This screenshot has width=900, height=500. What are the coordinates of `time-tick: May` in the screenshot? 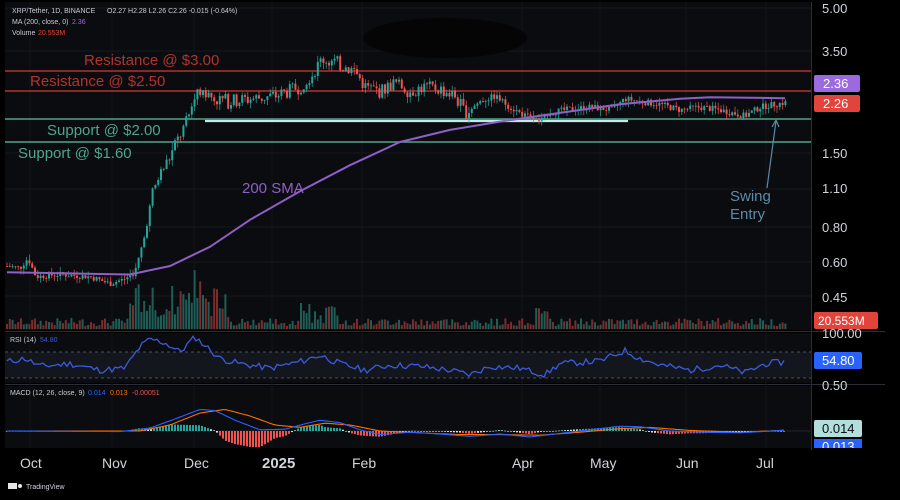 It's located at (603, 463).